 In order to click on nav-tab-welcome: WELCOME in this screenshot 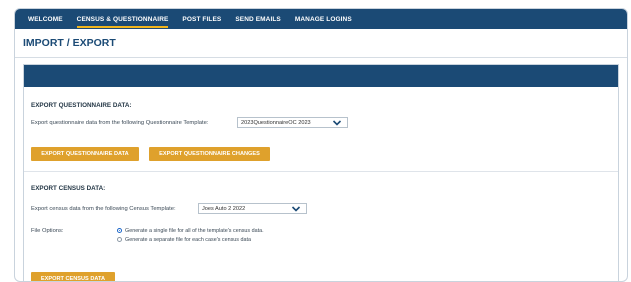, I will do `click(45, 19)`.